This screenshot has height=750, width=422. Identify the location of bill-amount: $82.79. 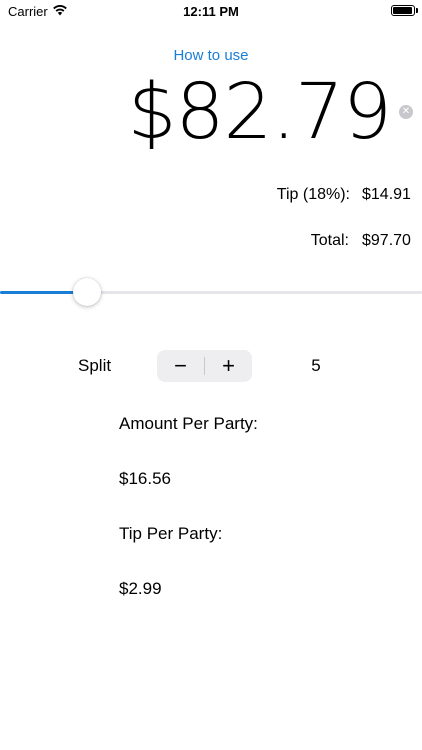
(260, 113).